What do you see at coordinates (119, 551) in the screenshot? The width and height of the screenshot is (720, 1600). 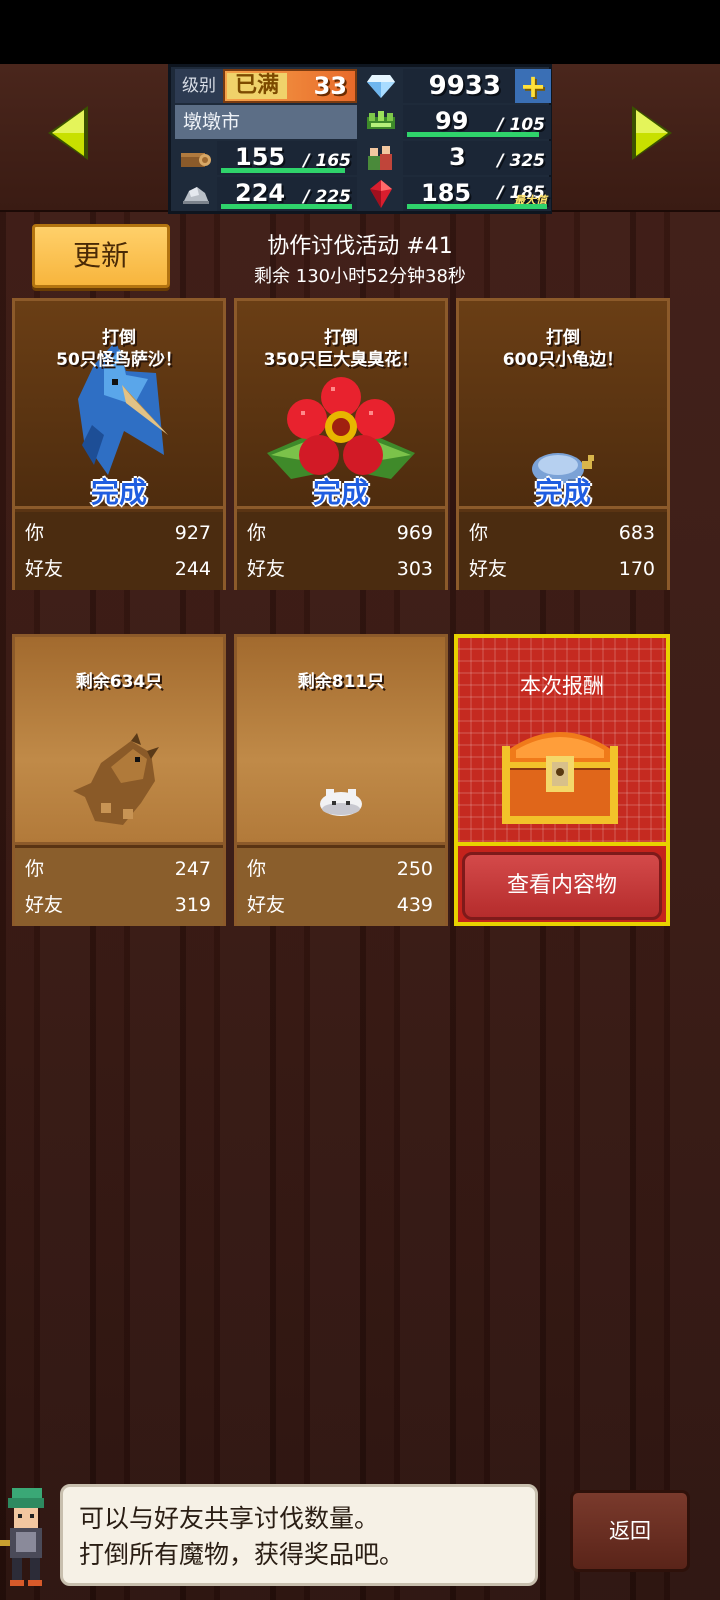 I see `quest-stats: 你 927 好友 244` at bounding box center [119, 551].